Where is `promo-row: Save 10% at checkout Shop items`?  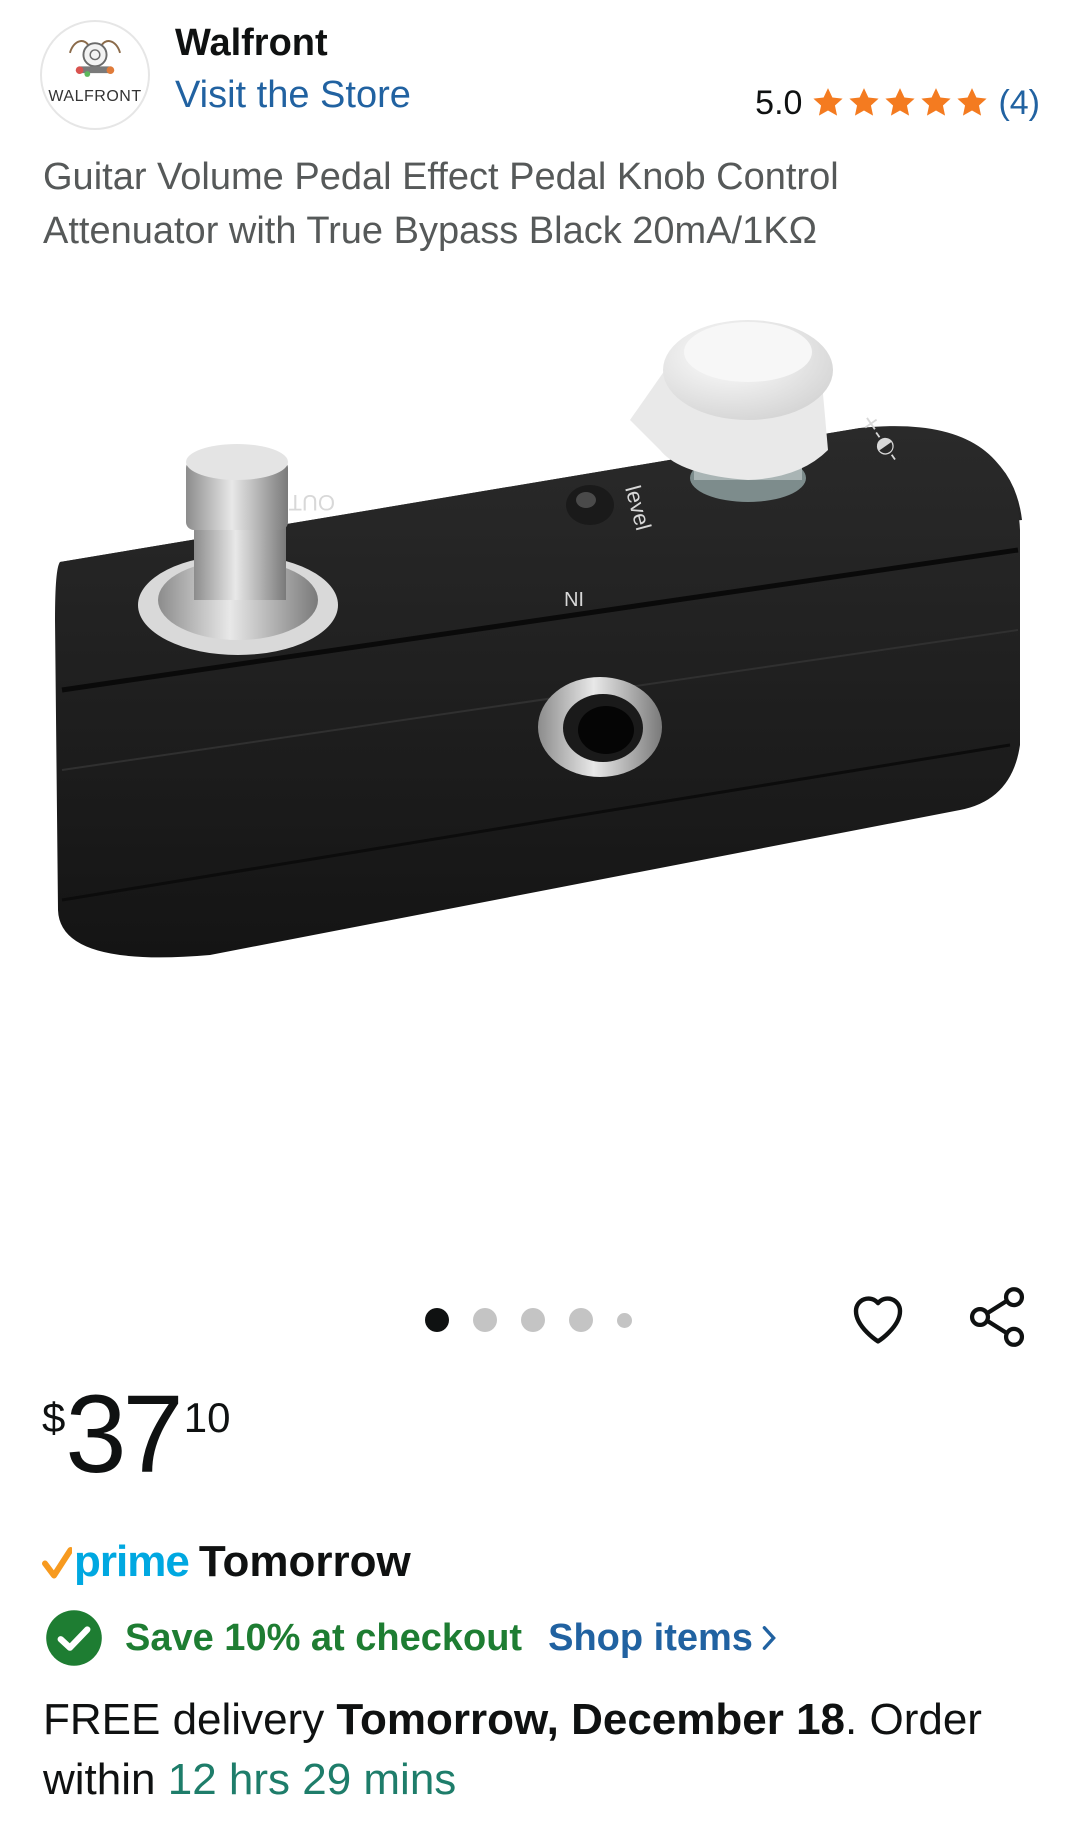
promo-row: Save 10% at checkout Shop items is located at coordinates (411, 1638).